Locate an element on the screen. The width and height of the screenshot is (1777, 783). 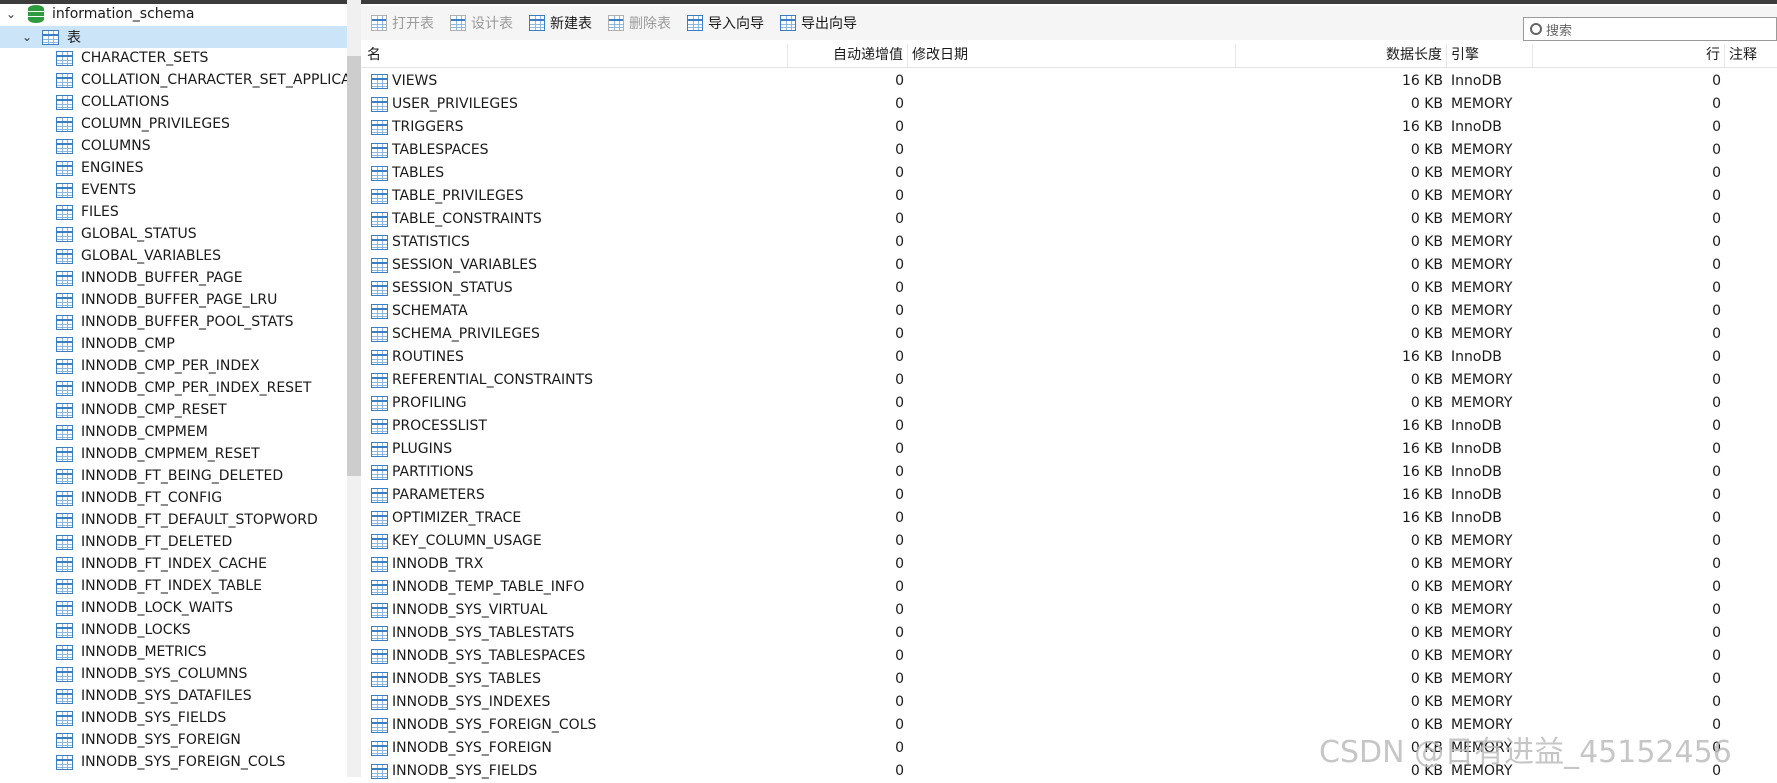
delete-table-button: 删除表 is located at coordinates (639, 23).